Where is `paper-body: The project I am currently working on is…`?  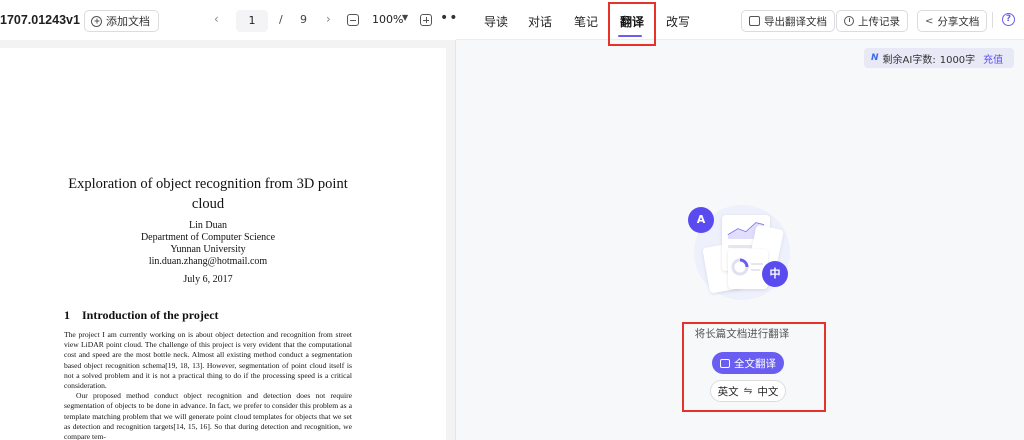 paper-body: The project I am currently working on is… is located at coordinates (208, 385).